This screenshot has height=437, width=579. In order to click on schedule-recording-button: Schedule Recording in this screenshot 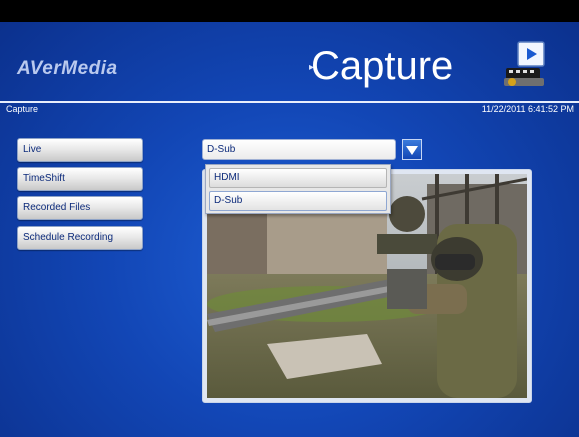, I will do `click(80, 238)`.